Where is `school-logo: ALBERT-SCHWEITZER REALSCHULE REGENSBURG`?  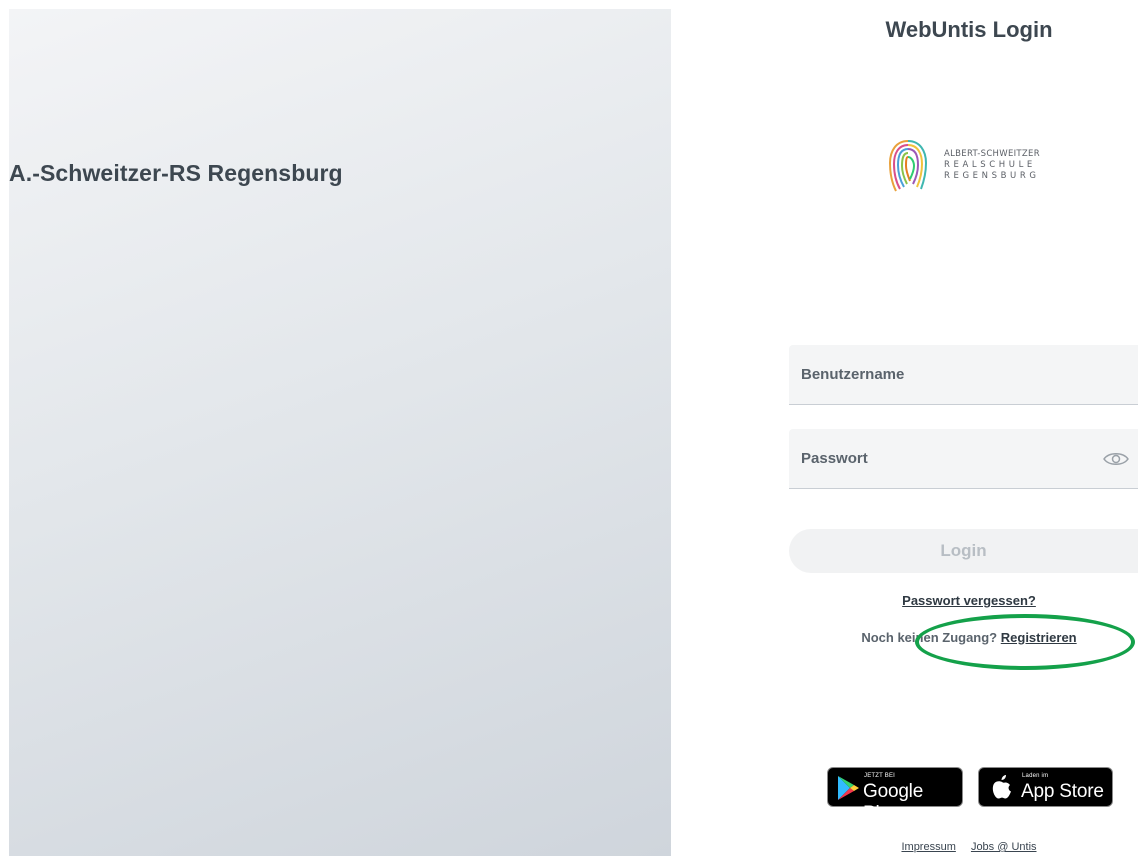
school-logo: ALBERT-SCHWEITZER REALSCHULE REGENSBURG is located at coordinates (976, 167).